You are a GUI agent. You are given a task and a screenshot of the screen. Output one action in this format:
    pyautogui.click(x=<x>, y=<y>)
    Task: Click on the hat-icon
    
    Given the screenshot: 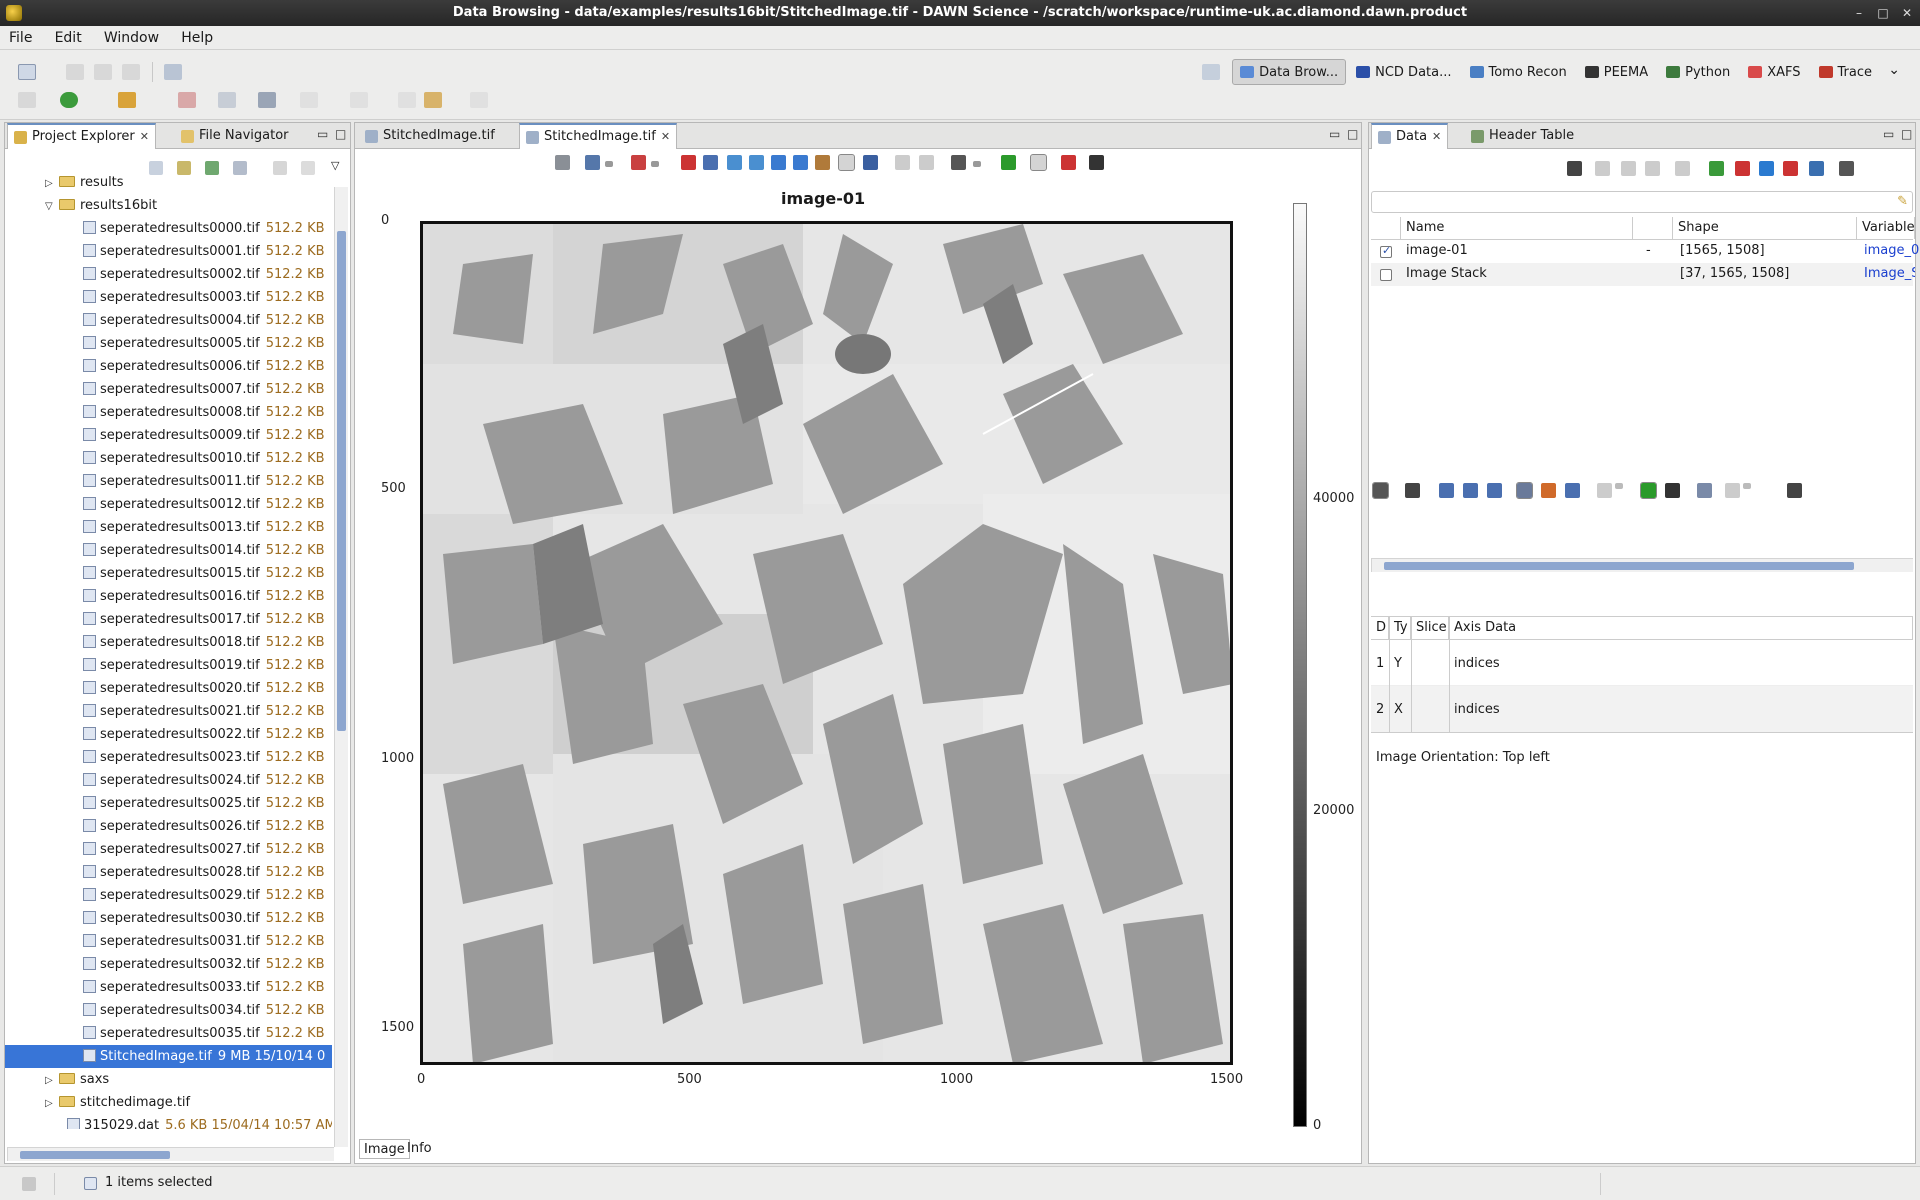 What is the action you would take?
    pyautogui.click(x=1412, y=490)
    